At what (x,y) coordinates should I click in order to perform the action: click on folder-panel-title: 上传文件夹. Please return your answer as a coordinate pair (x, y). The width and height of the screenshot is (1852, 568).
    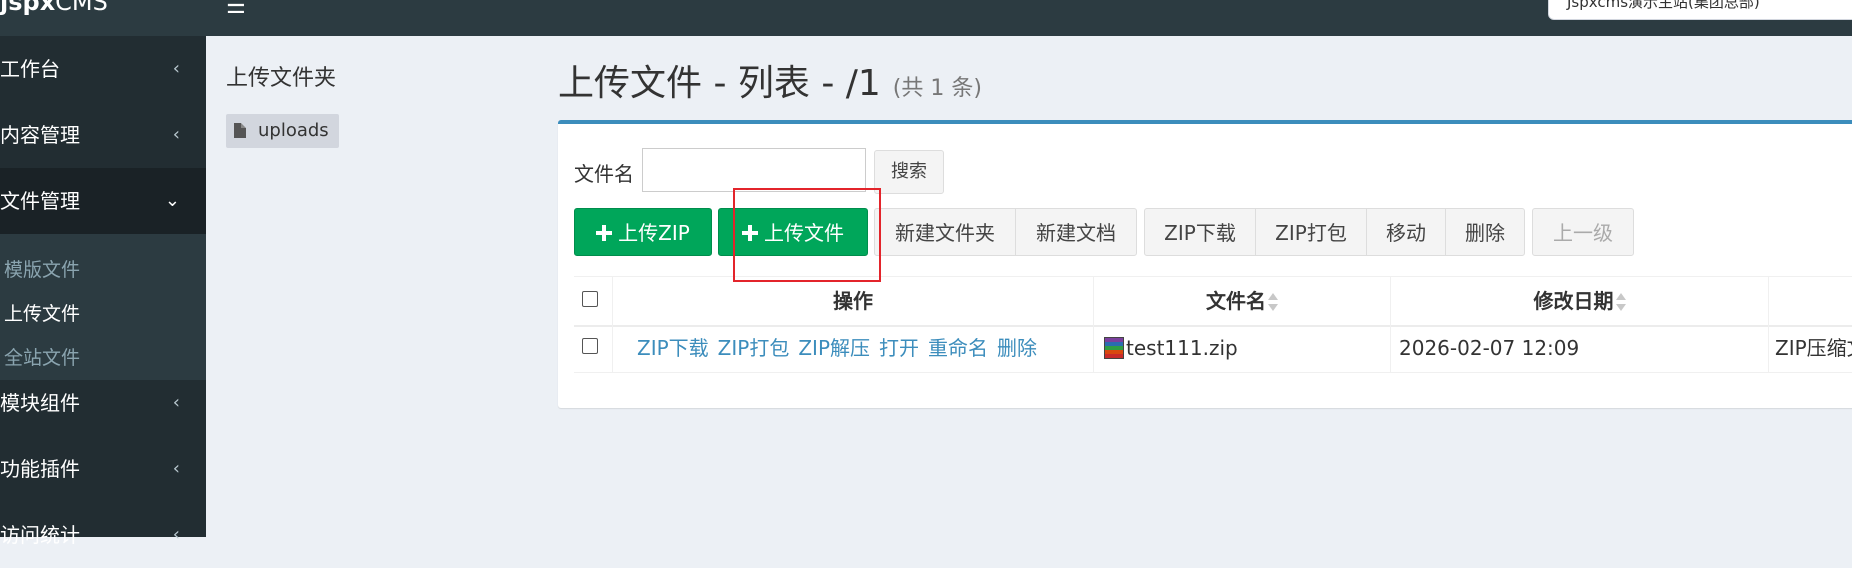
    Looking at the image, I should click on (281, 78).